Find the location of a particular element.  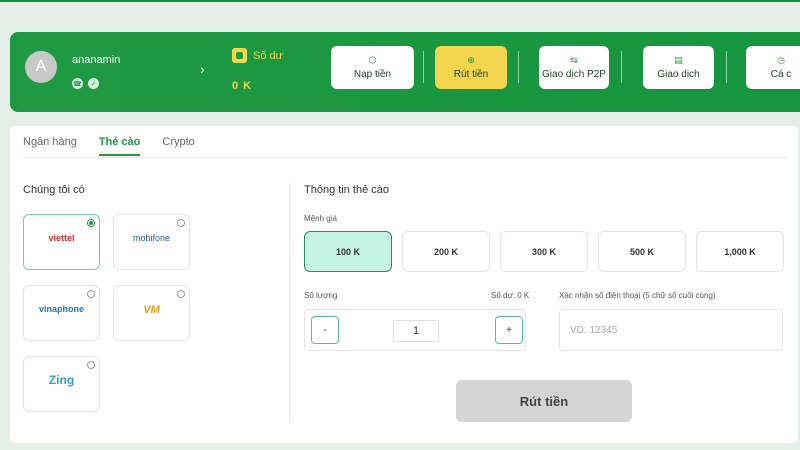

quantity-label: Số lượng is located at coordinates (321, 295).